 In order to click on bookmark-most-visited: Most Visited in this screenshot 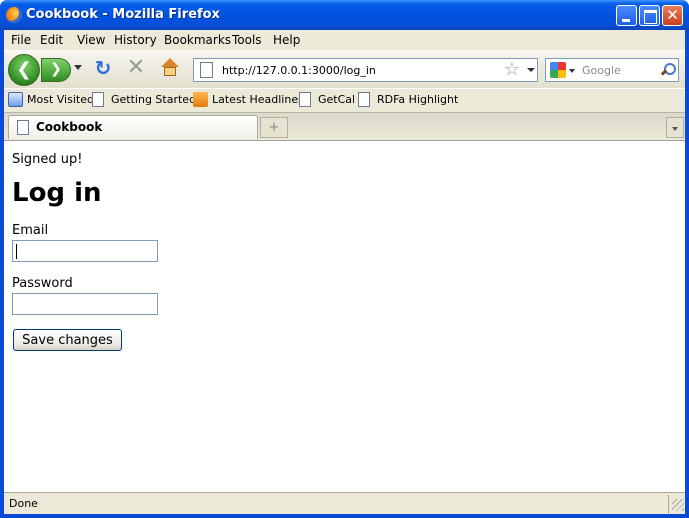, I will do `click(51, 100)`.